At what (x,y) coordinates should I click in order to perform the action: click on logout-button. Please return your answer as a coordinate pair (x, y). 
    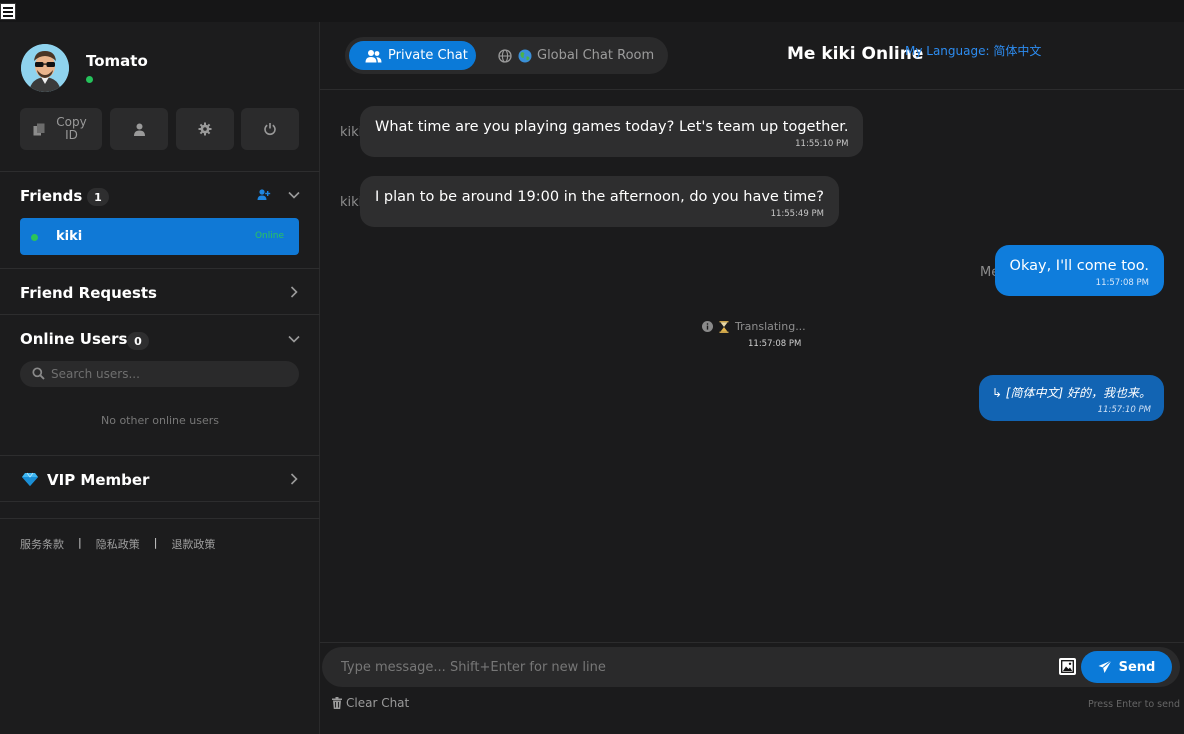
    Looking at the image, I should click on (270, 129).